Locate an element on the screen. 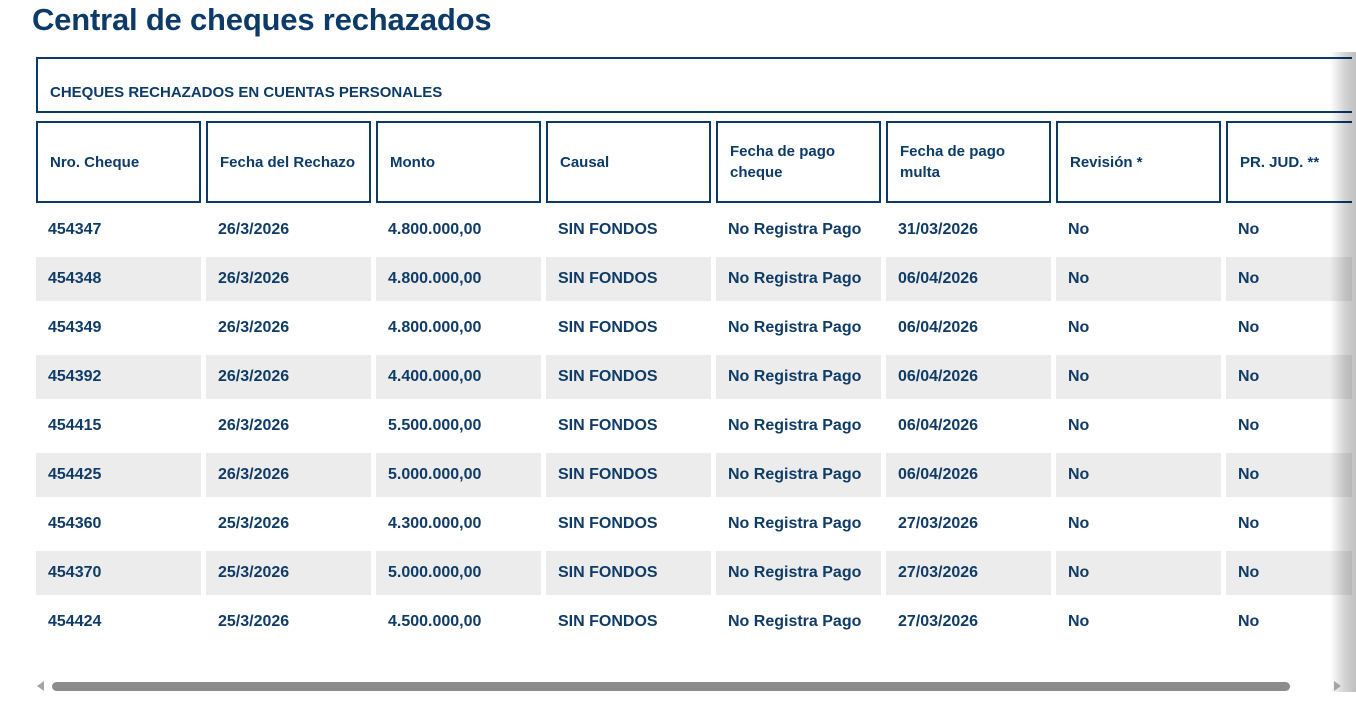 The image size is (1356, 724). horizontal-scrollbar is located at coordinates (693, 687).